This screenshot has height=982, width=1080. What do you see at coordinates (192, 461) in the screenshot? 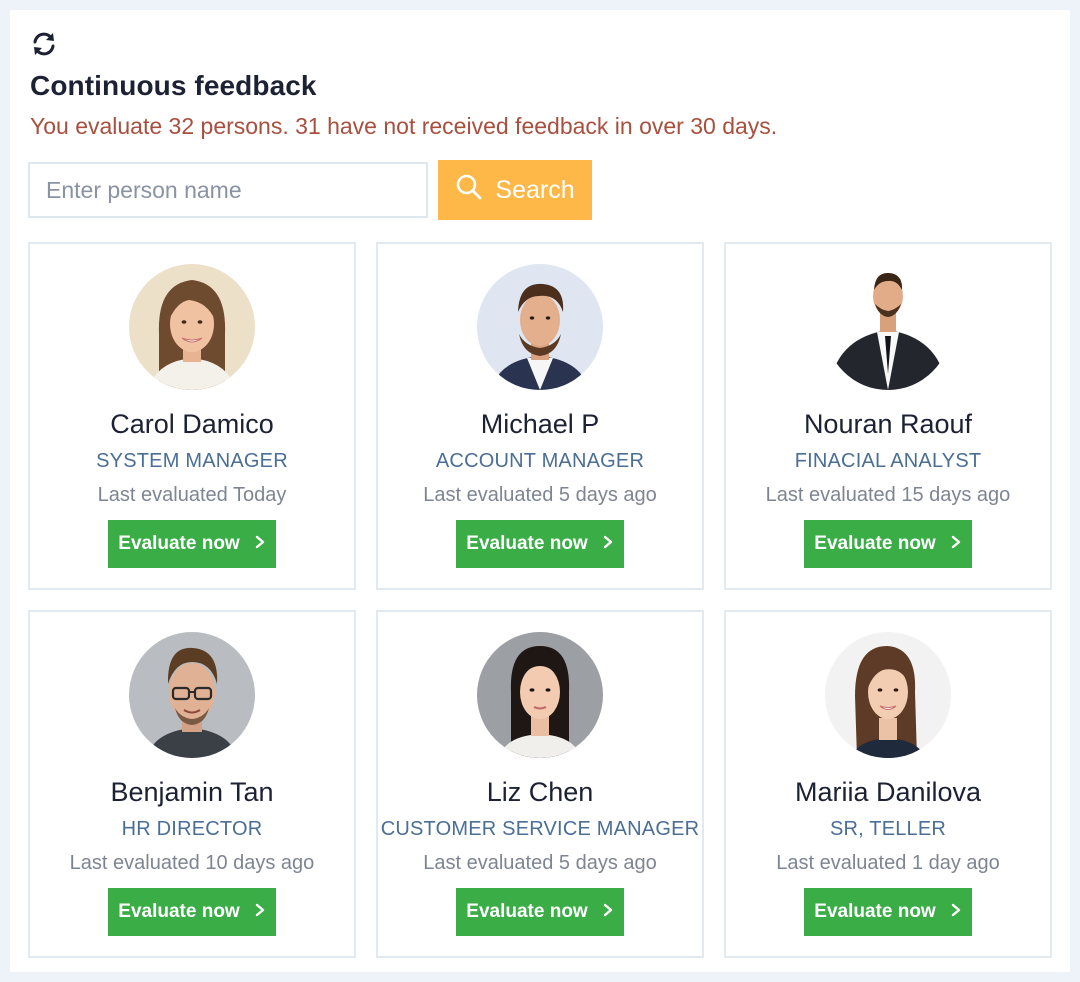
I see `person-role: SYSTEM MANAGER` at bounding box center [192, 461].